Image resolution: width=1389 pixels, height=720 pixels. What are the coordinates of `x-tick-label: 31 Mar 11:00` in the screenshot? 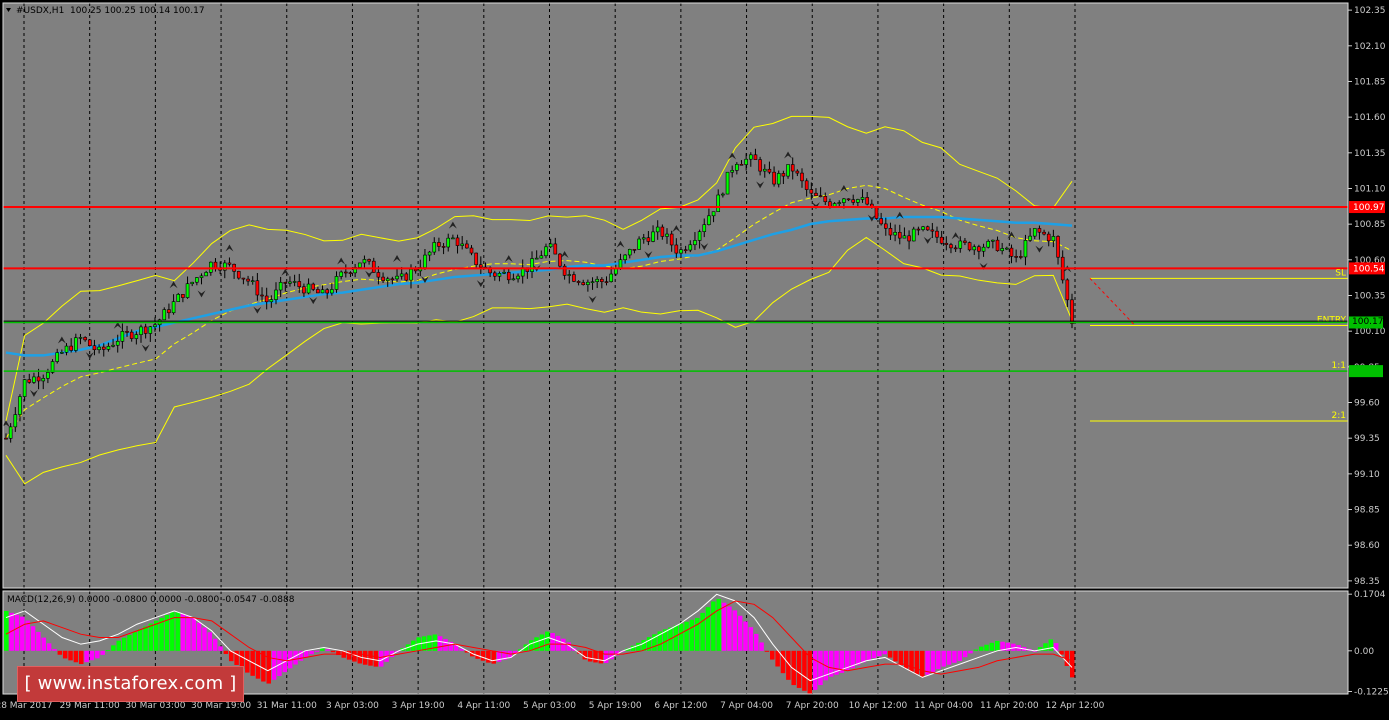 It's located at (287, 706).